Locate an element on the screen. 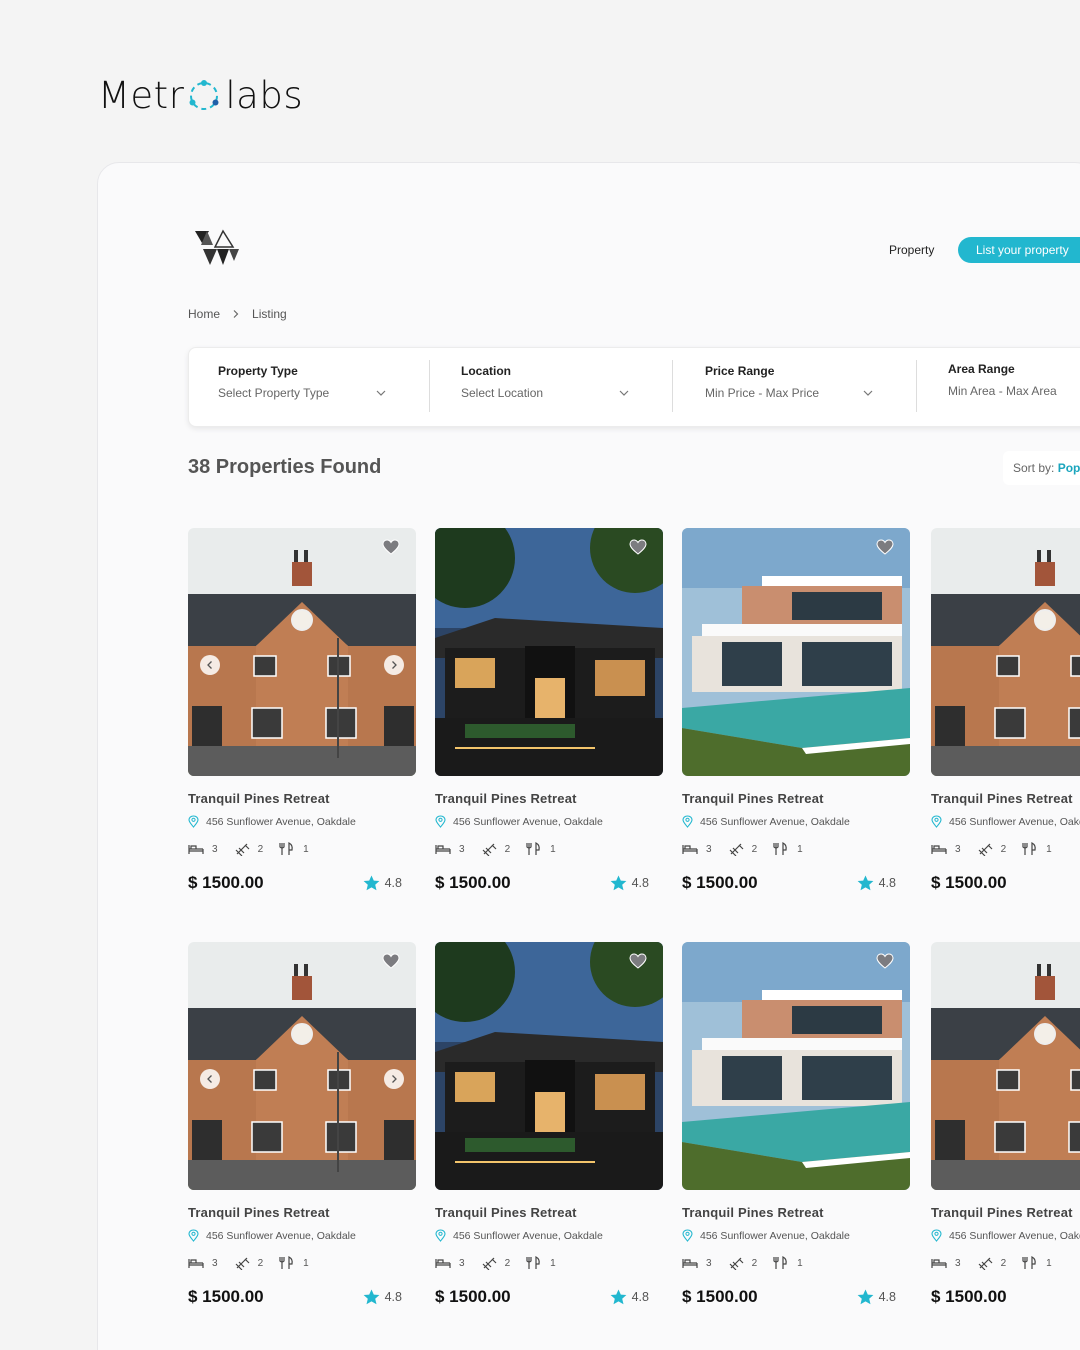  breadcrumb-home: Home is located at coordinates (204, 314).